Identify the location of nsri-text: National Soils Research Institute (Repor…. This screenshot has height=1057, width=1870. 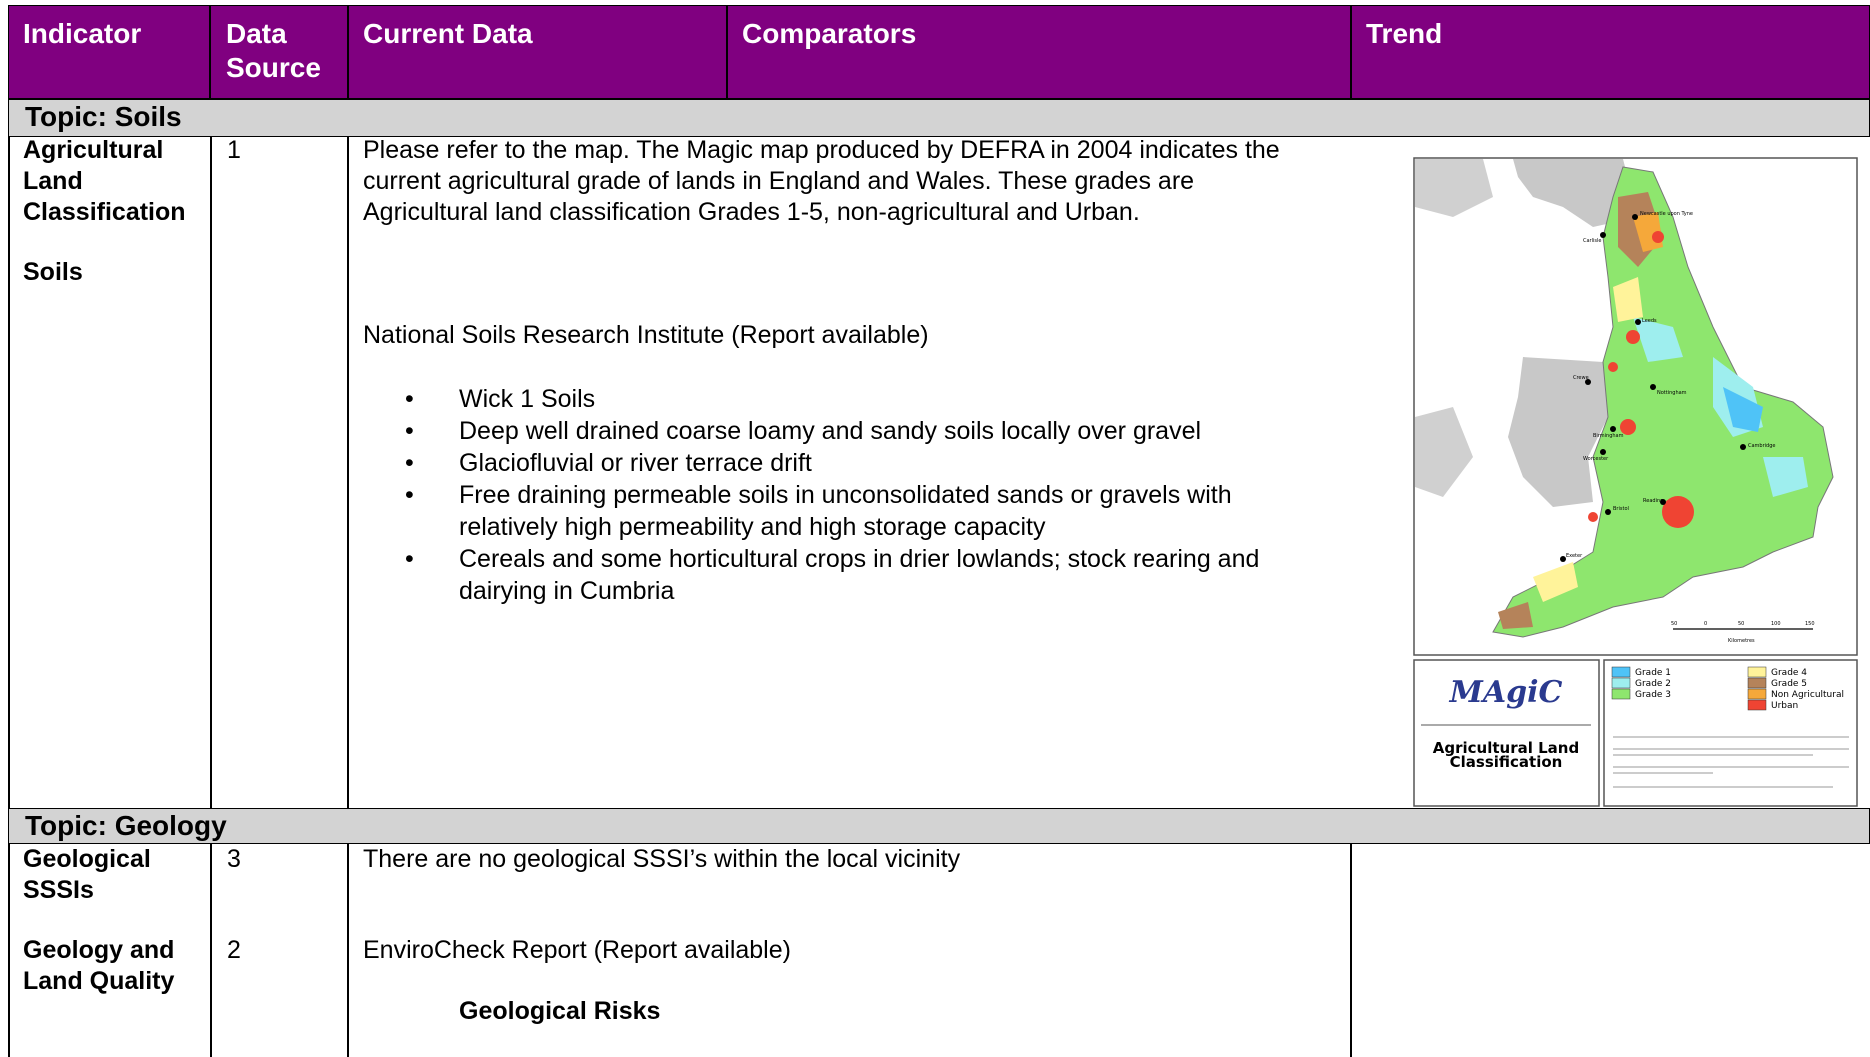
(646, 335).